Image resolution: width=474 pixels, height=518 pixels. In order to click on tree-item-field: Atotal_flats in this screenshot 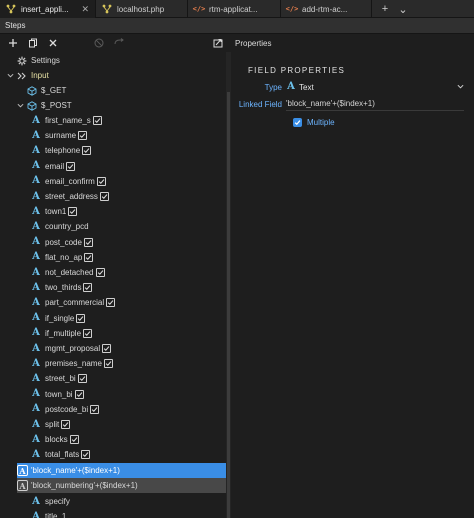, I will do `click(113, 454)`.